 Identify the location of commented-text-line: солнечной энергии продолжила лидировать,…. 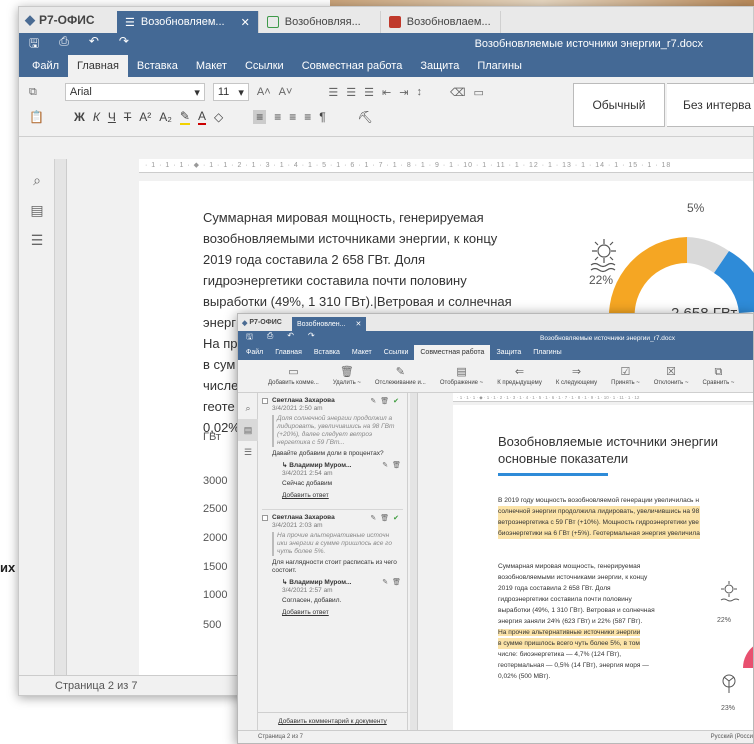
(599, 511).